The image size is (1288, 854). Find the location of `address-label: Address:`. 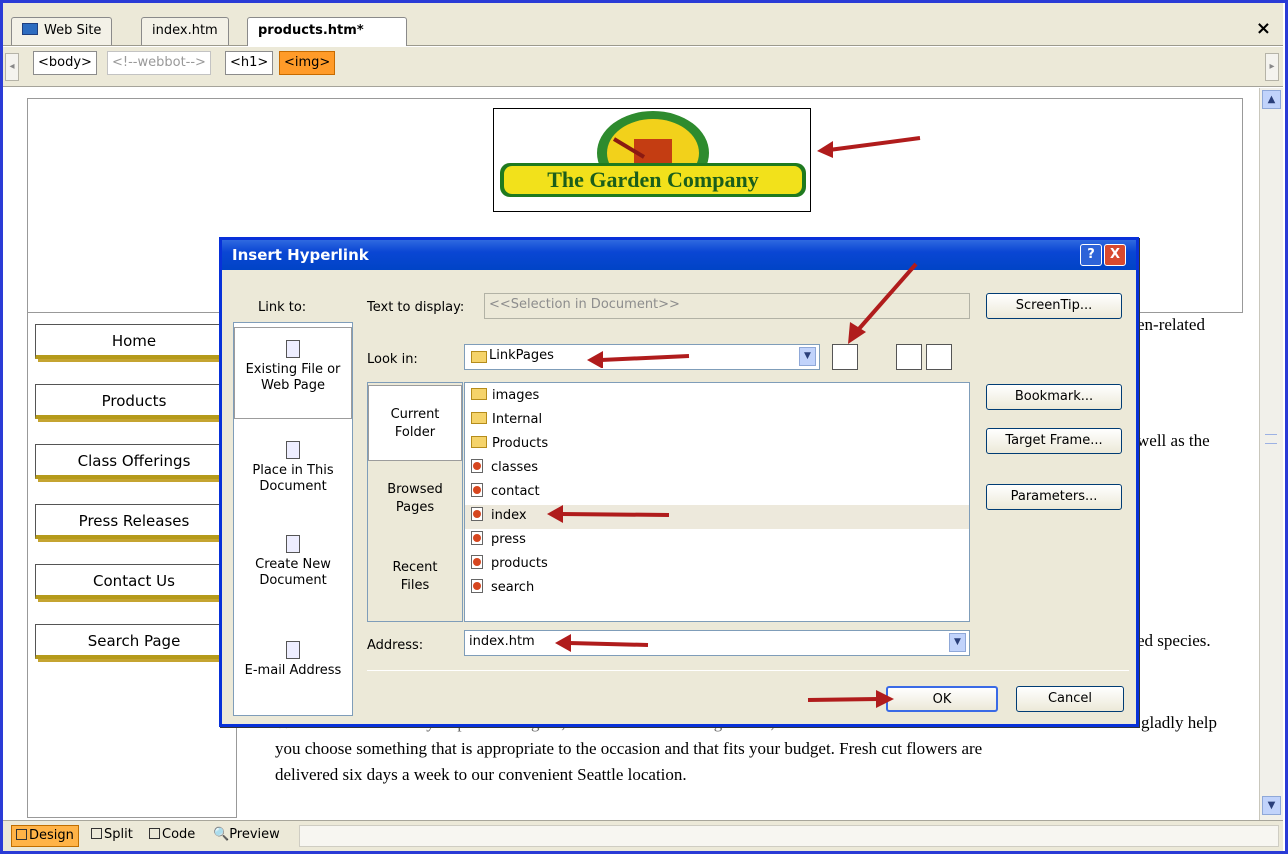

address-label: Address: is located at coordinates (395, 645).